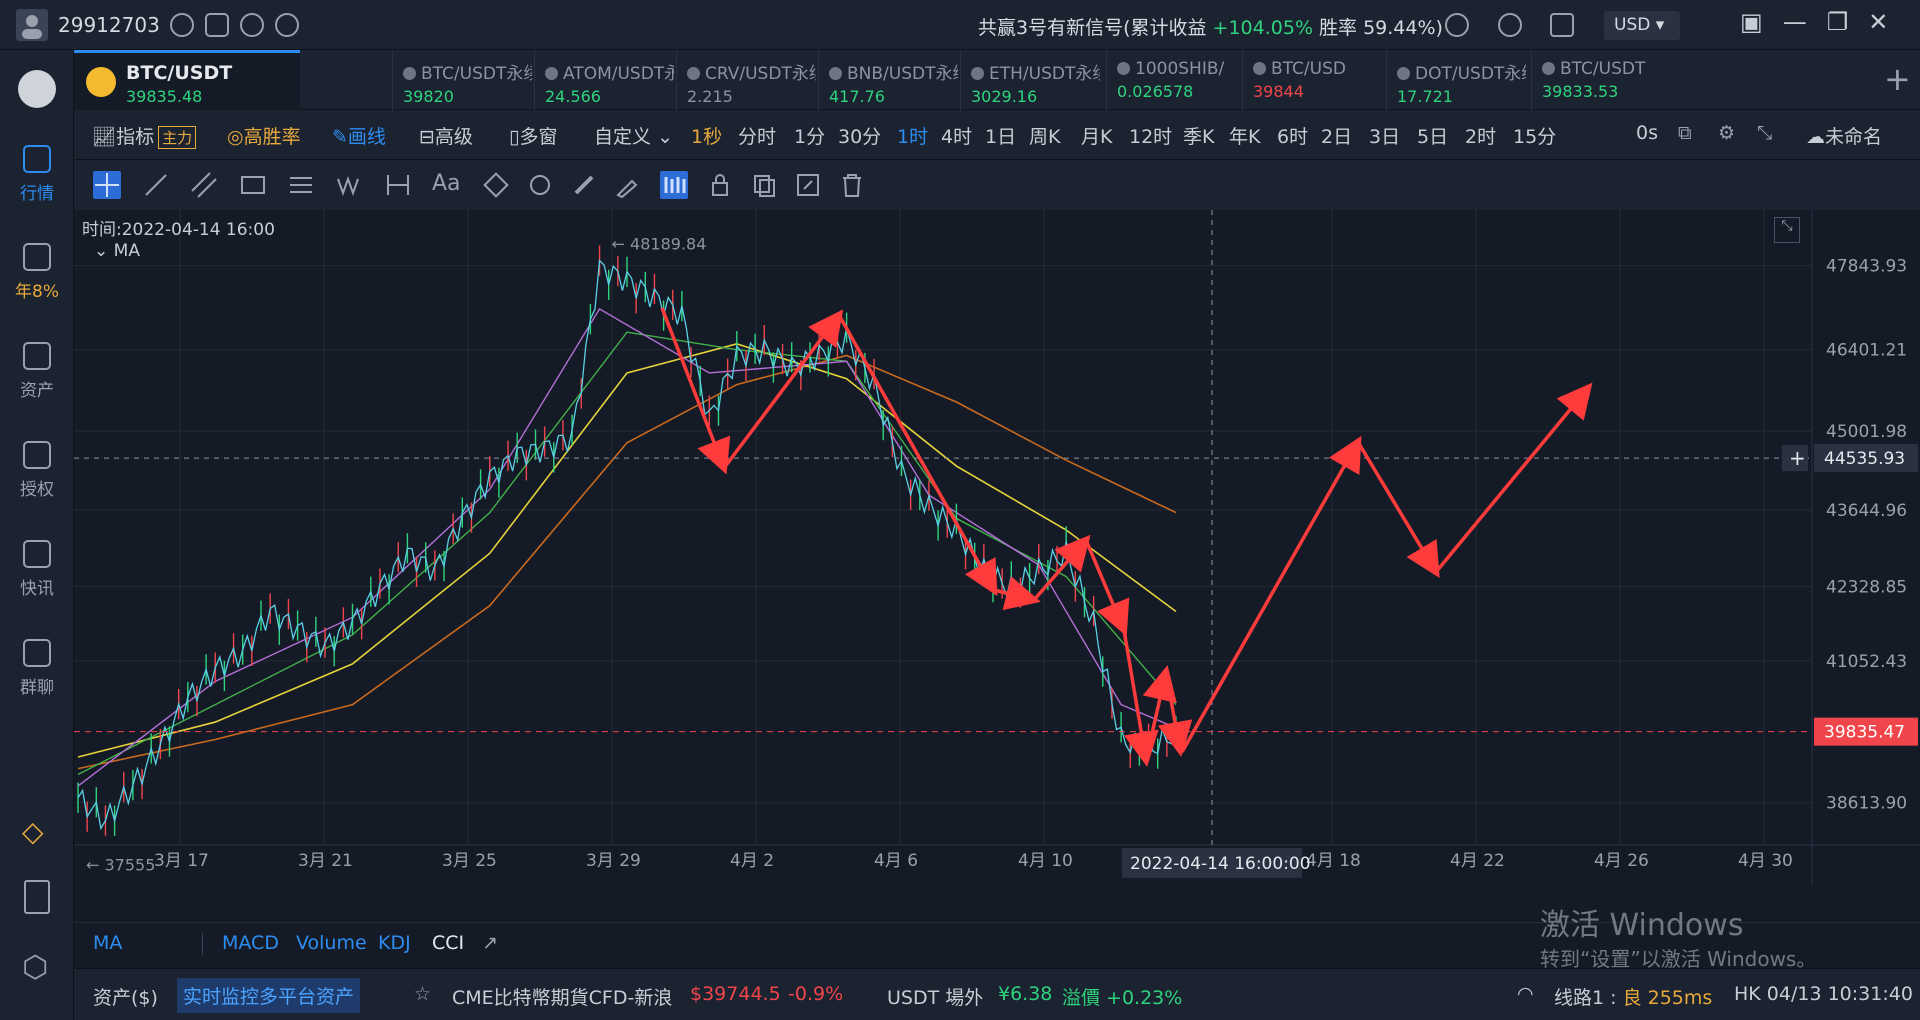  What do you see at coordinates (1761, 22) in the screenshot?
I see `pin-window-icon: ▣` at bounding box center [1761, 22].